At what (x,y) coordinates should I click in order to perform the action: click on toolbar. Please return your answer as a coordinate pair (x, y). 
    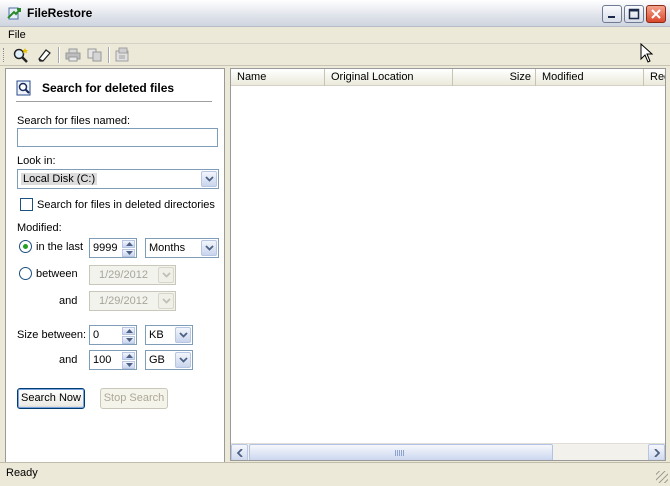
    Looking at the image, I should click on (335, 55).